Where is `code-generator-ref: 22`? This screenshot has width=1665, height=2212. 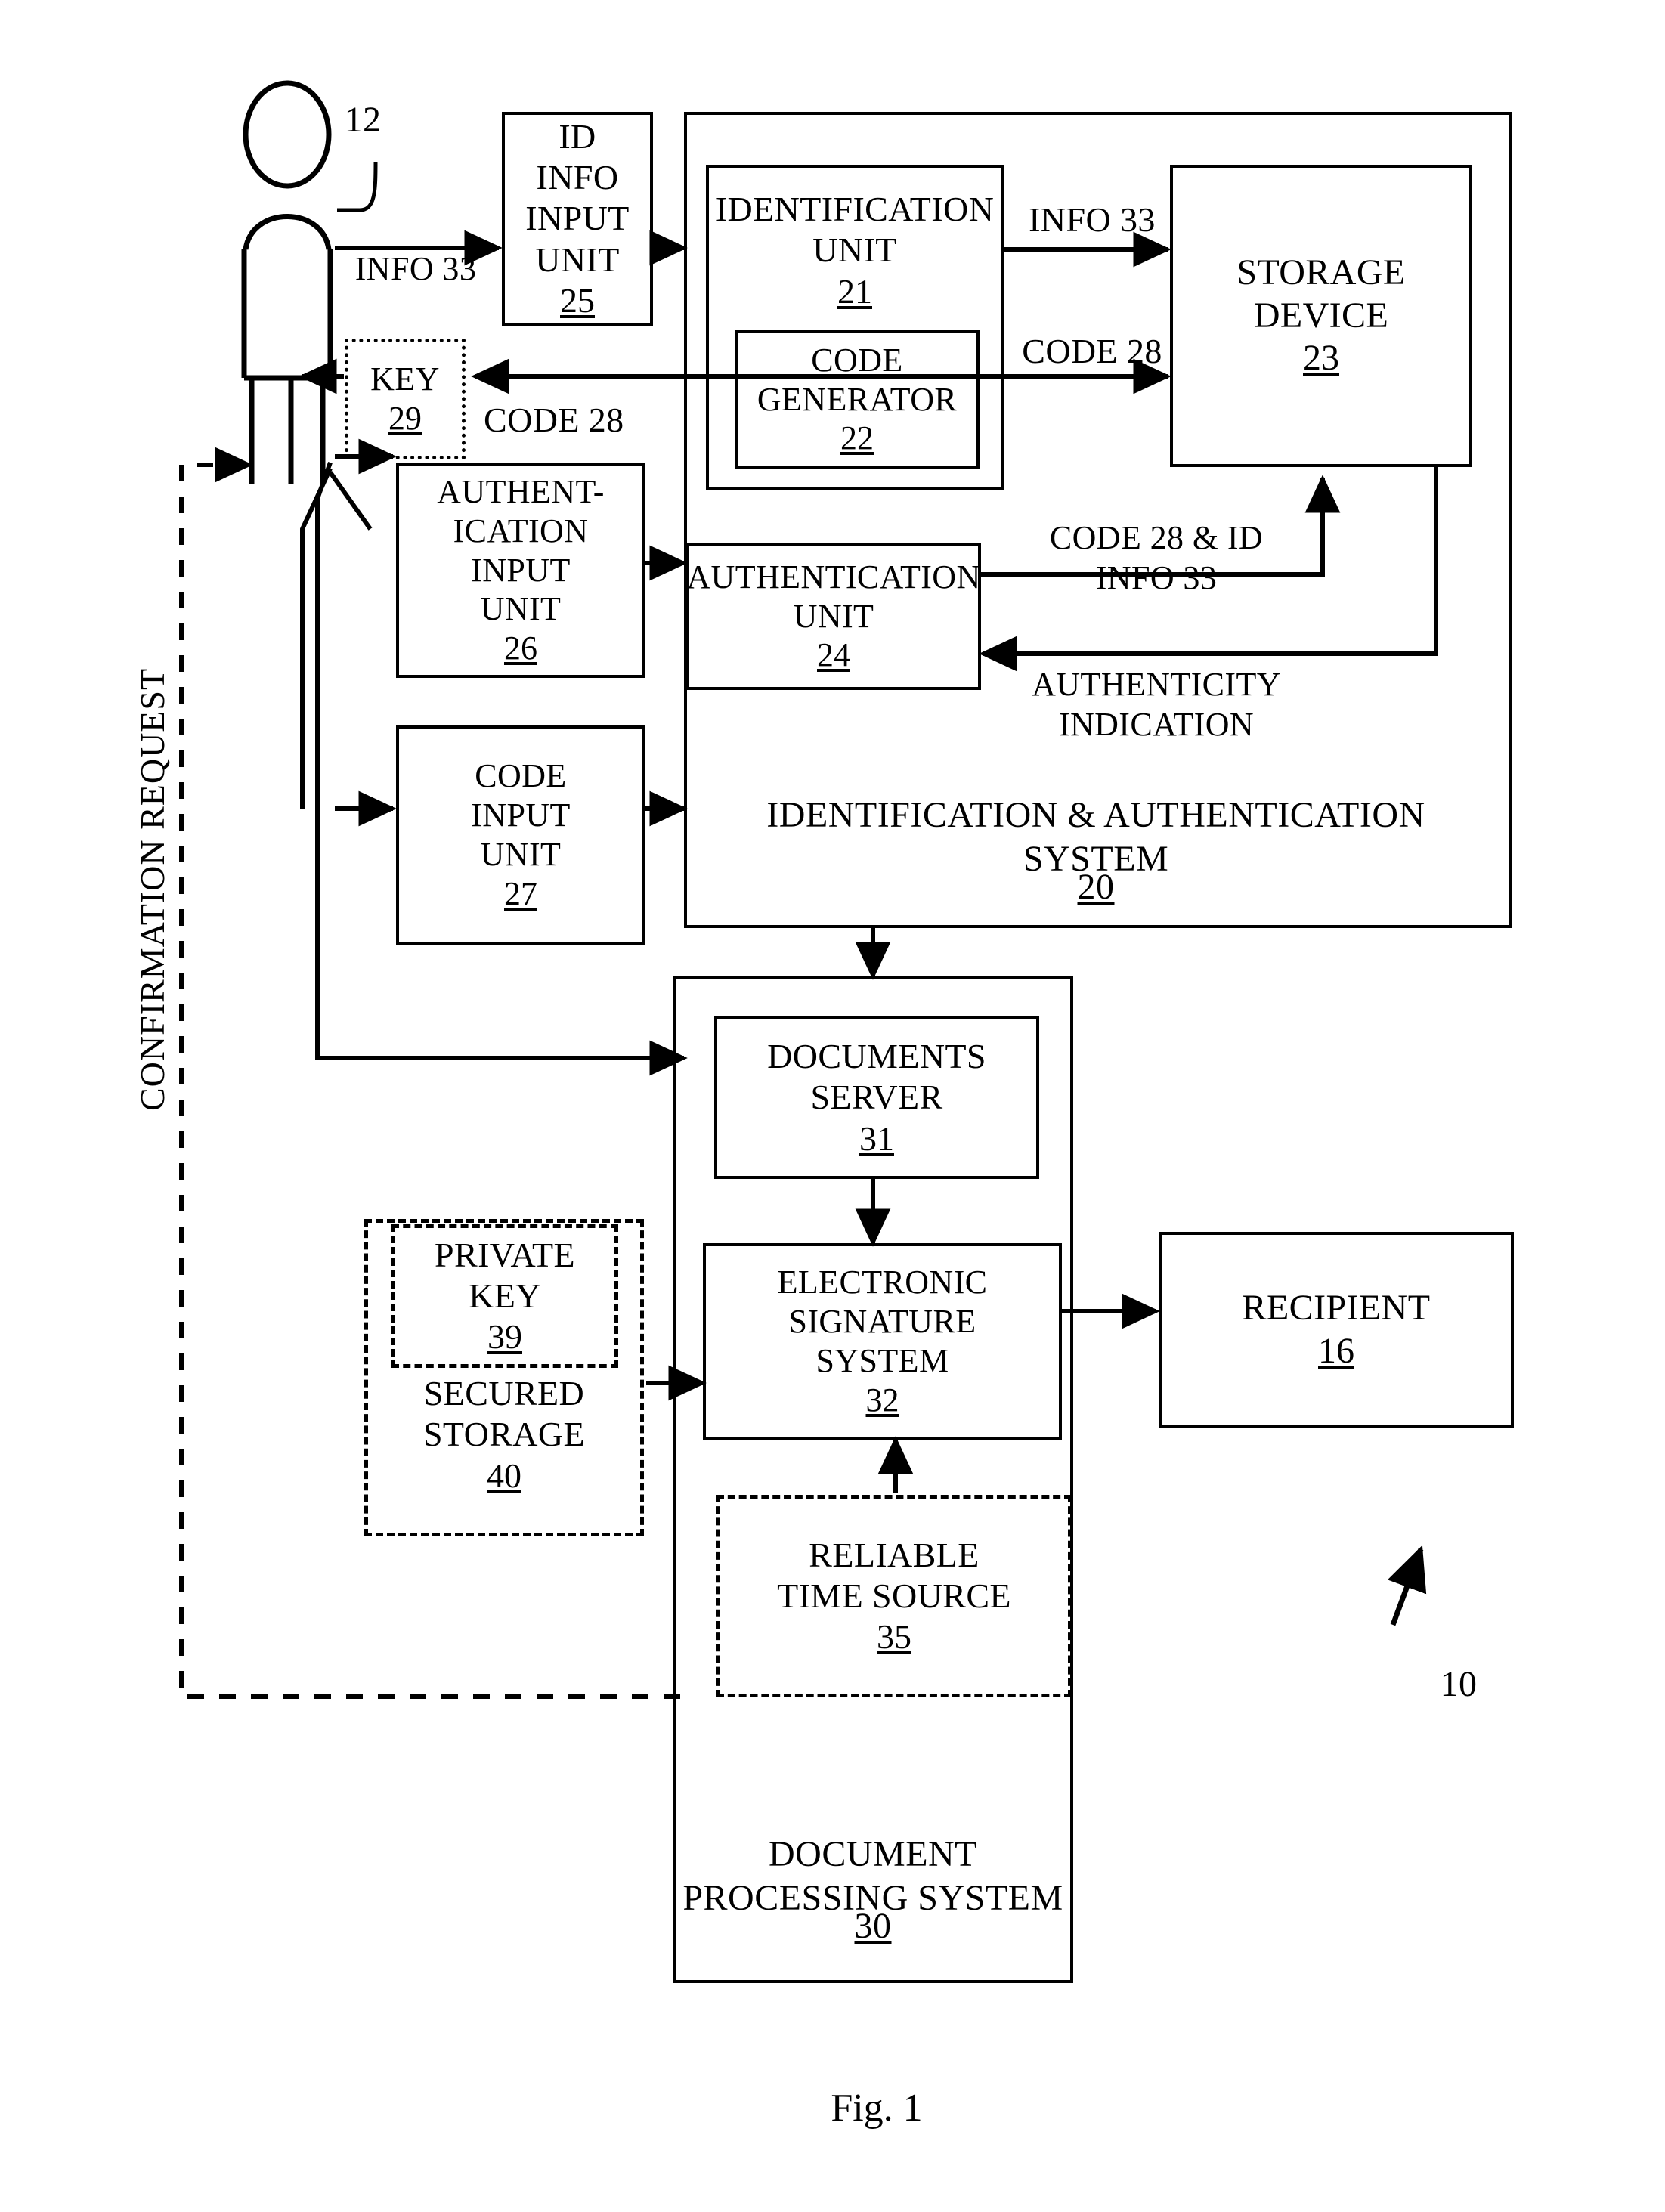 code-generator-ref: 22 is located at coordinates (857, 438).